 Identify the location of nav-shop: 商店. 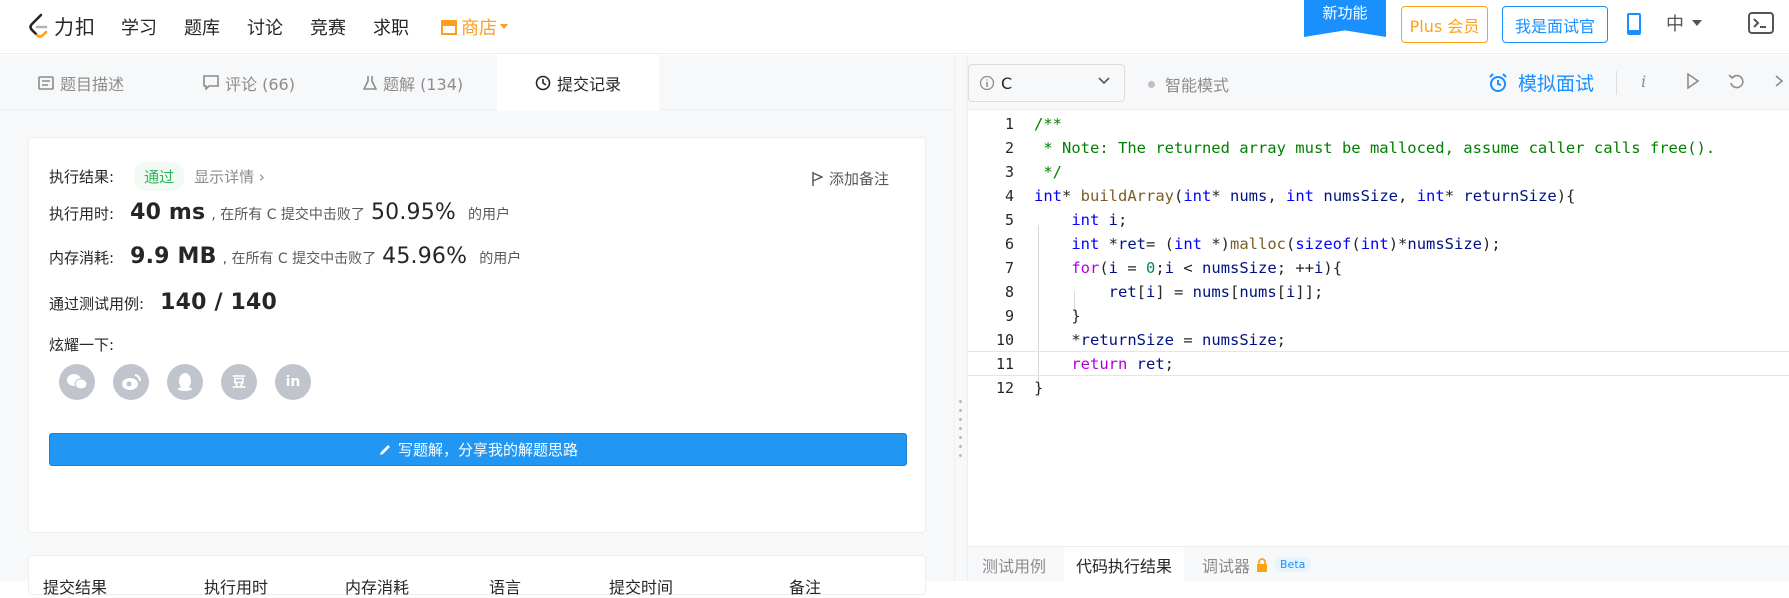
(474, 27).